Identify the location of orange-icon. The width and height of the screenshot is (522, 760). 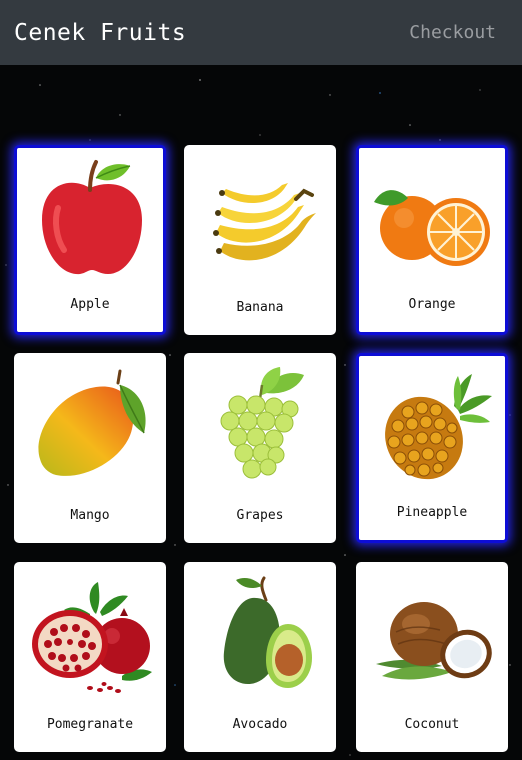
(432, 228).